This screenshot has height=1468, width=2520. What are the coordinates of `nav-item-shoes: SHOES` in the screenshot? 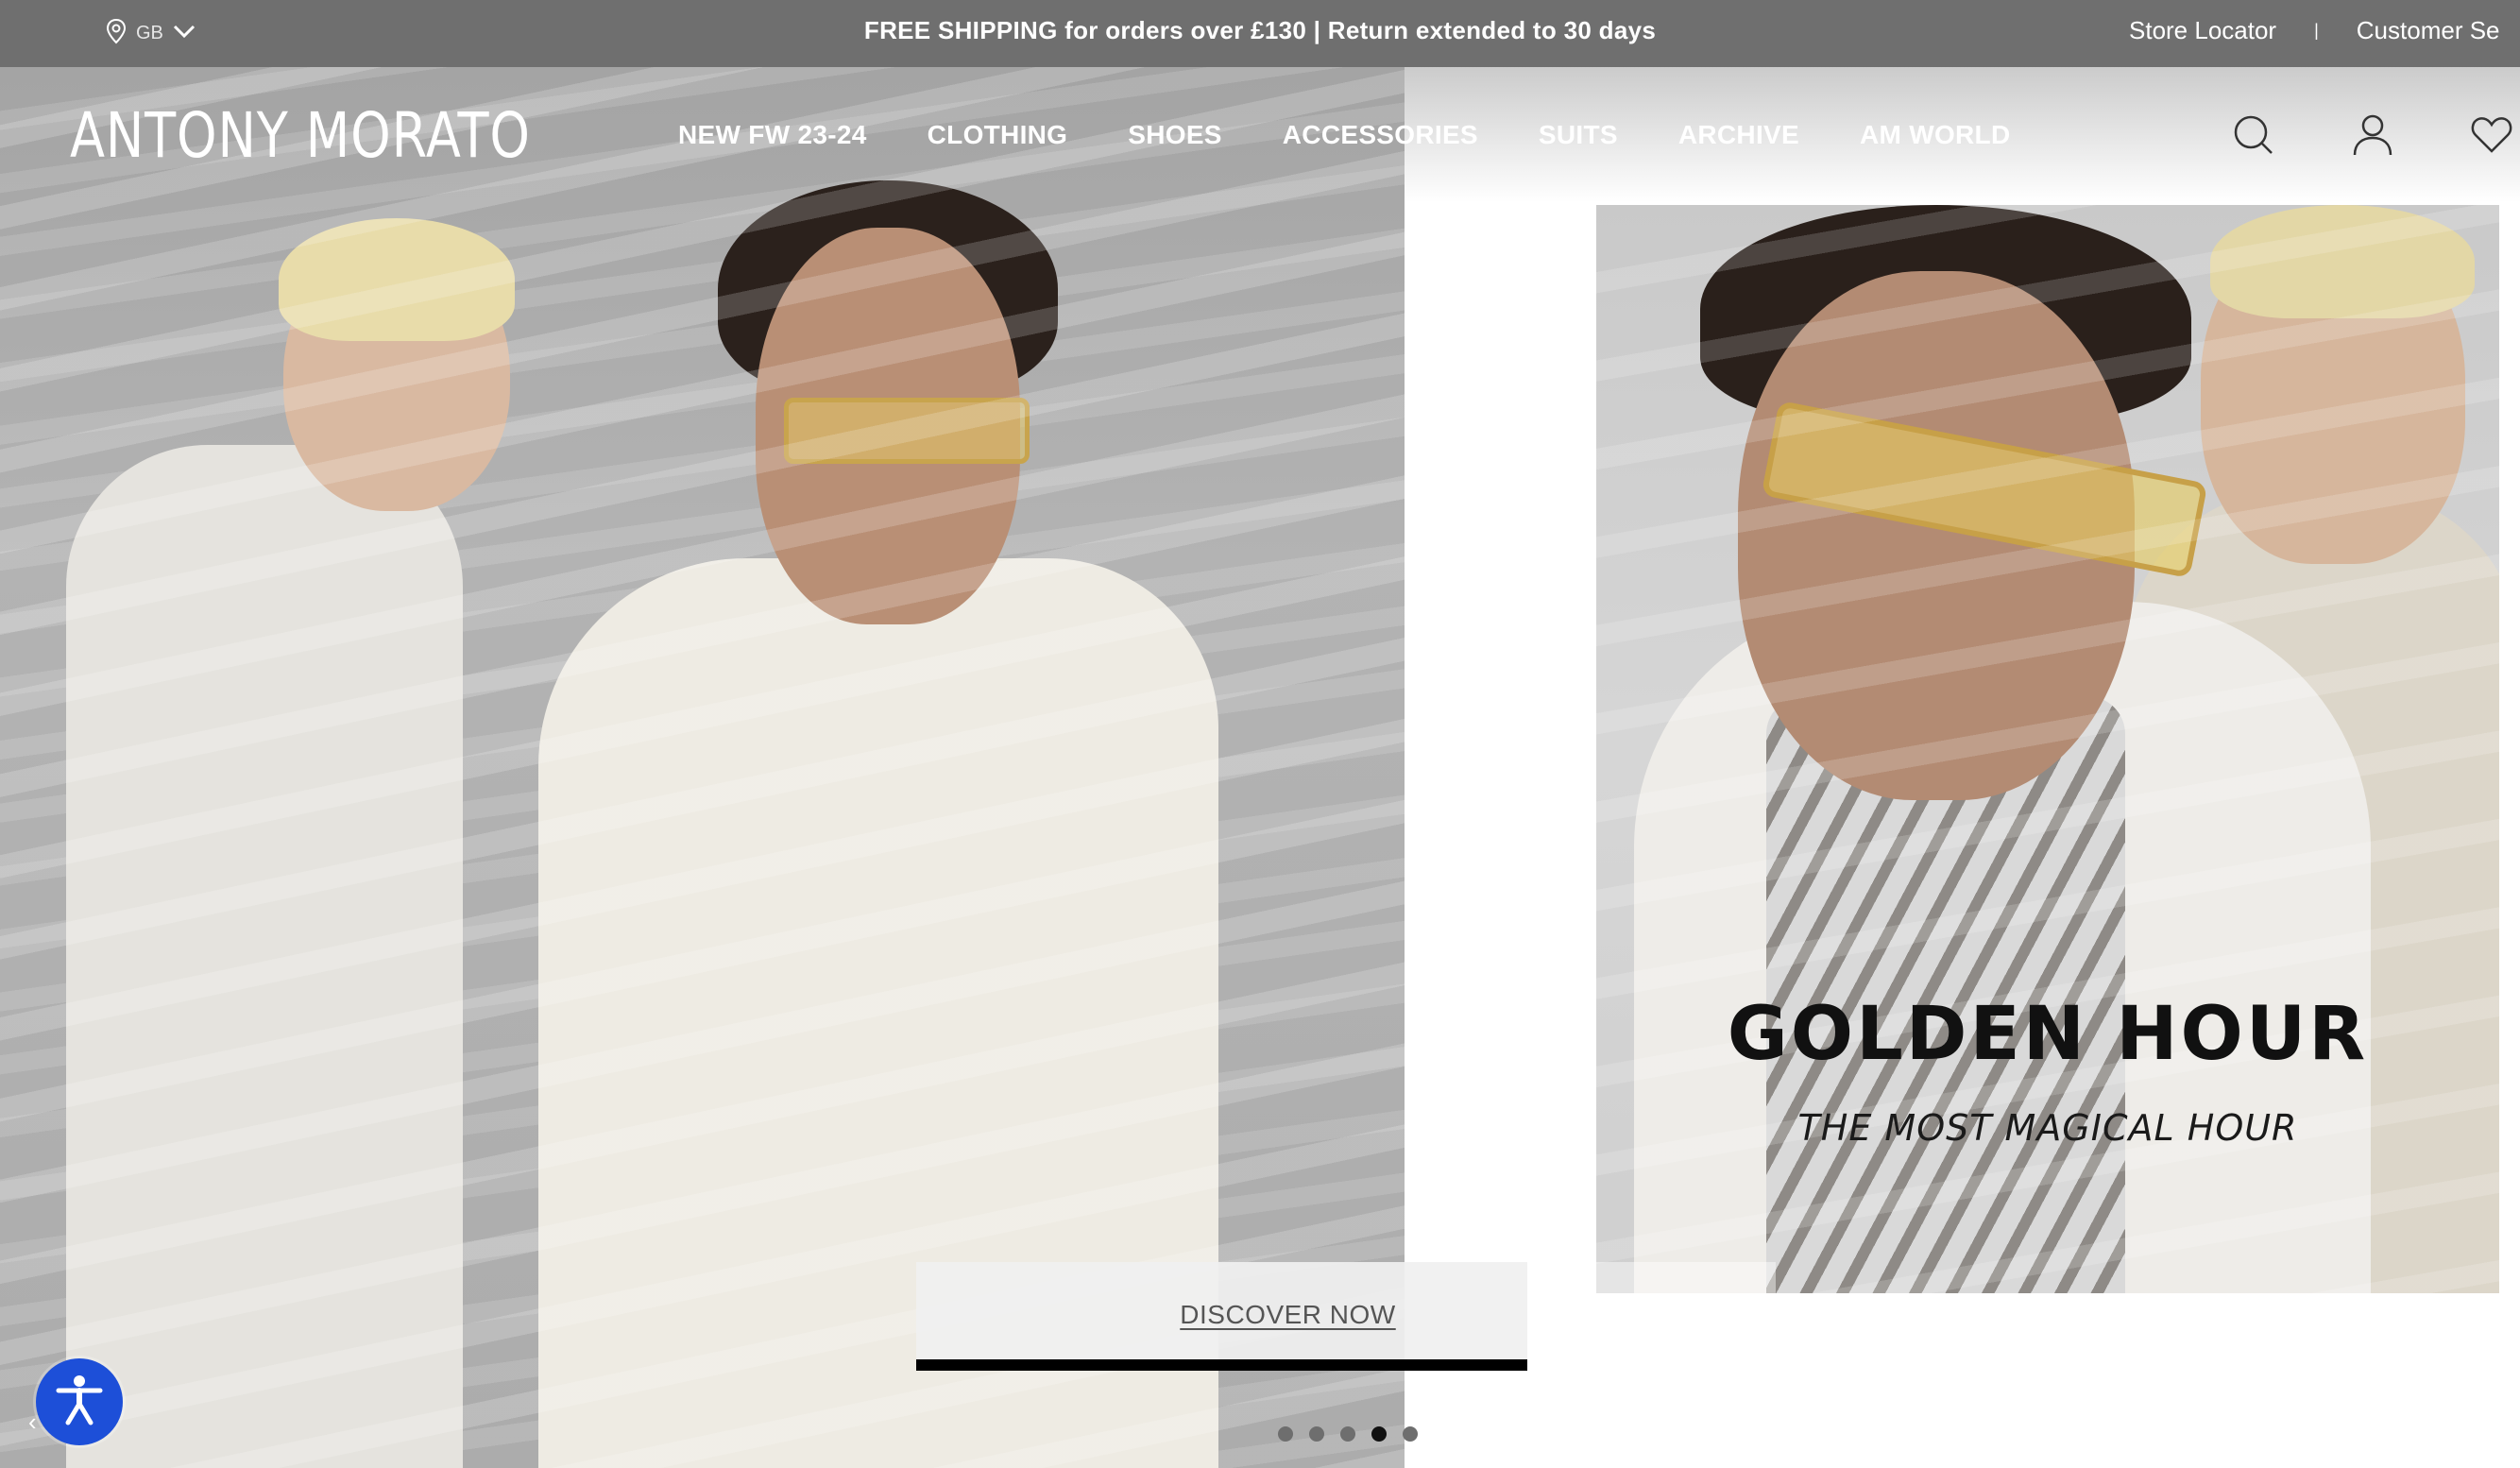 It's located at (1175, 135).